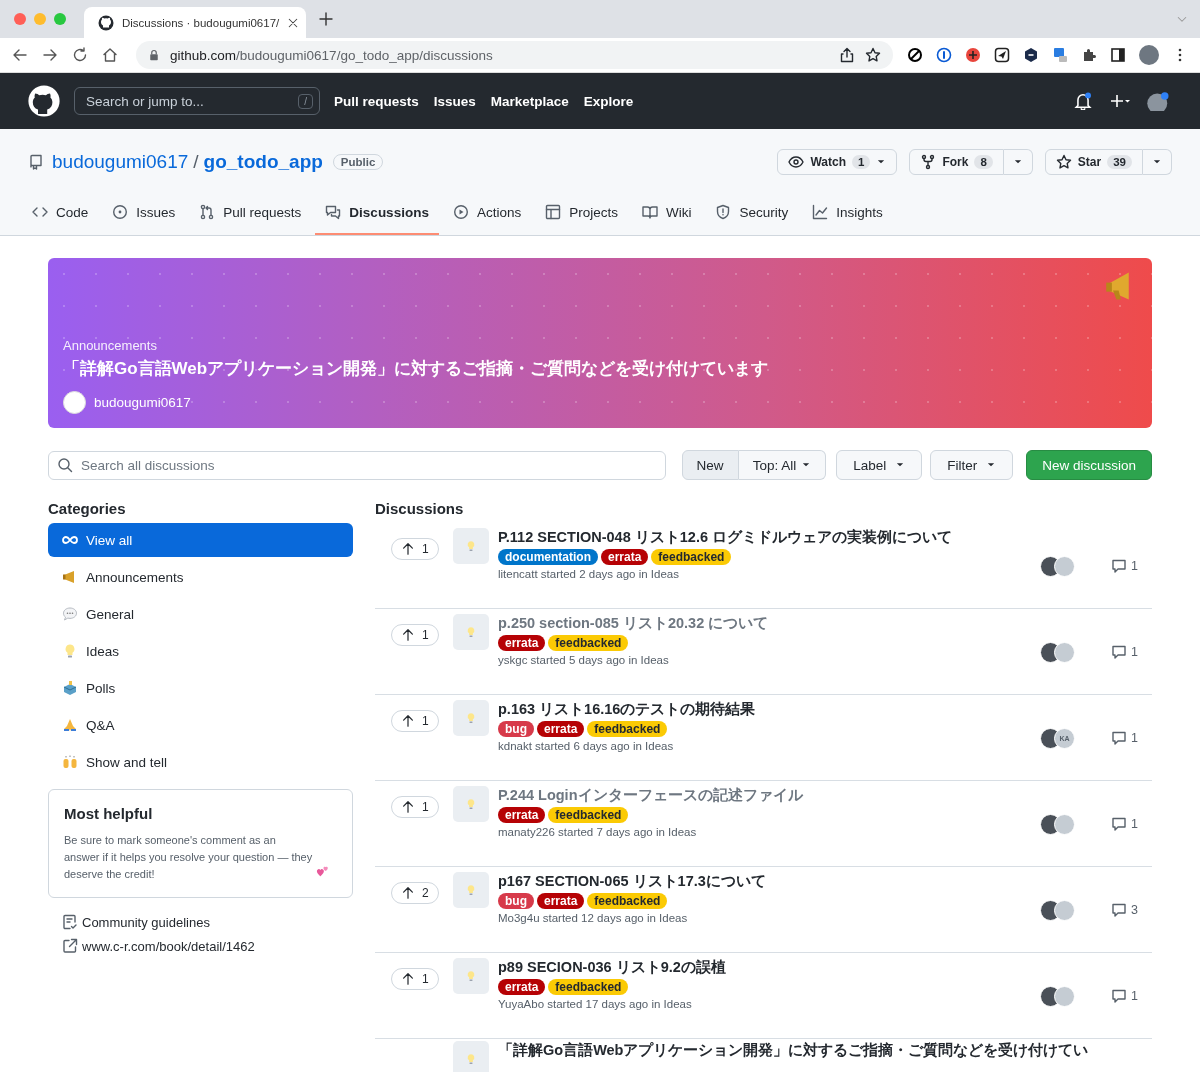 The width and height of the screenshot is (1200, 1072). Describe the element at coordinates (782, 465) in the screenshot. I see `sort-button: Top: All` at that location.